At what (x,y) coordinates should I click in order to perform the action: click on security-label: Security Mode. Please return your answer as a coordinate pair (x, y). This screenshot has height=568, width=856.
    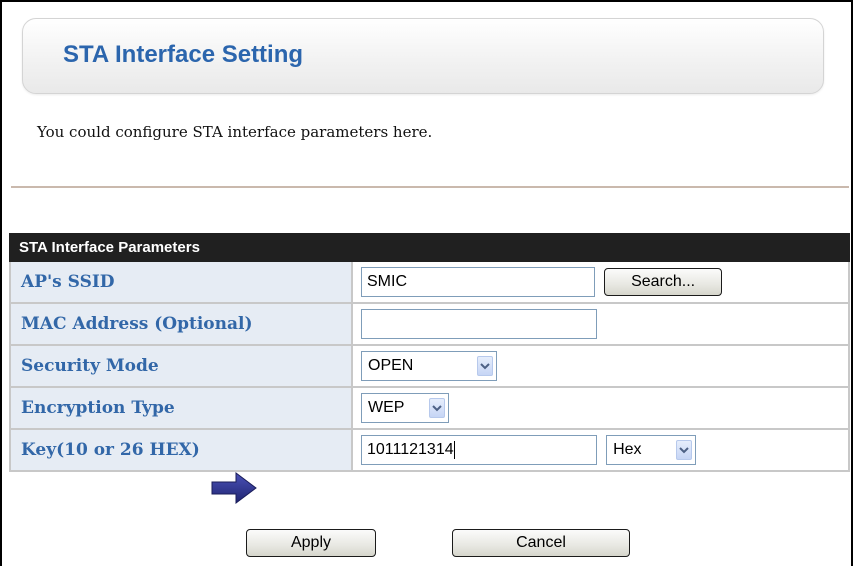
    Looking at the image, I should click on (181, 366).